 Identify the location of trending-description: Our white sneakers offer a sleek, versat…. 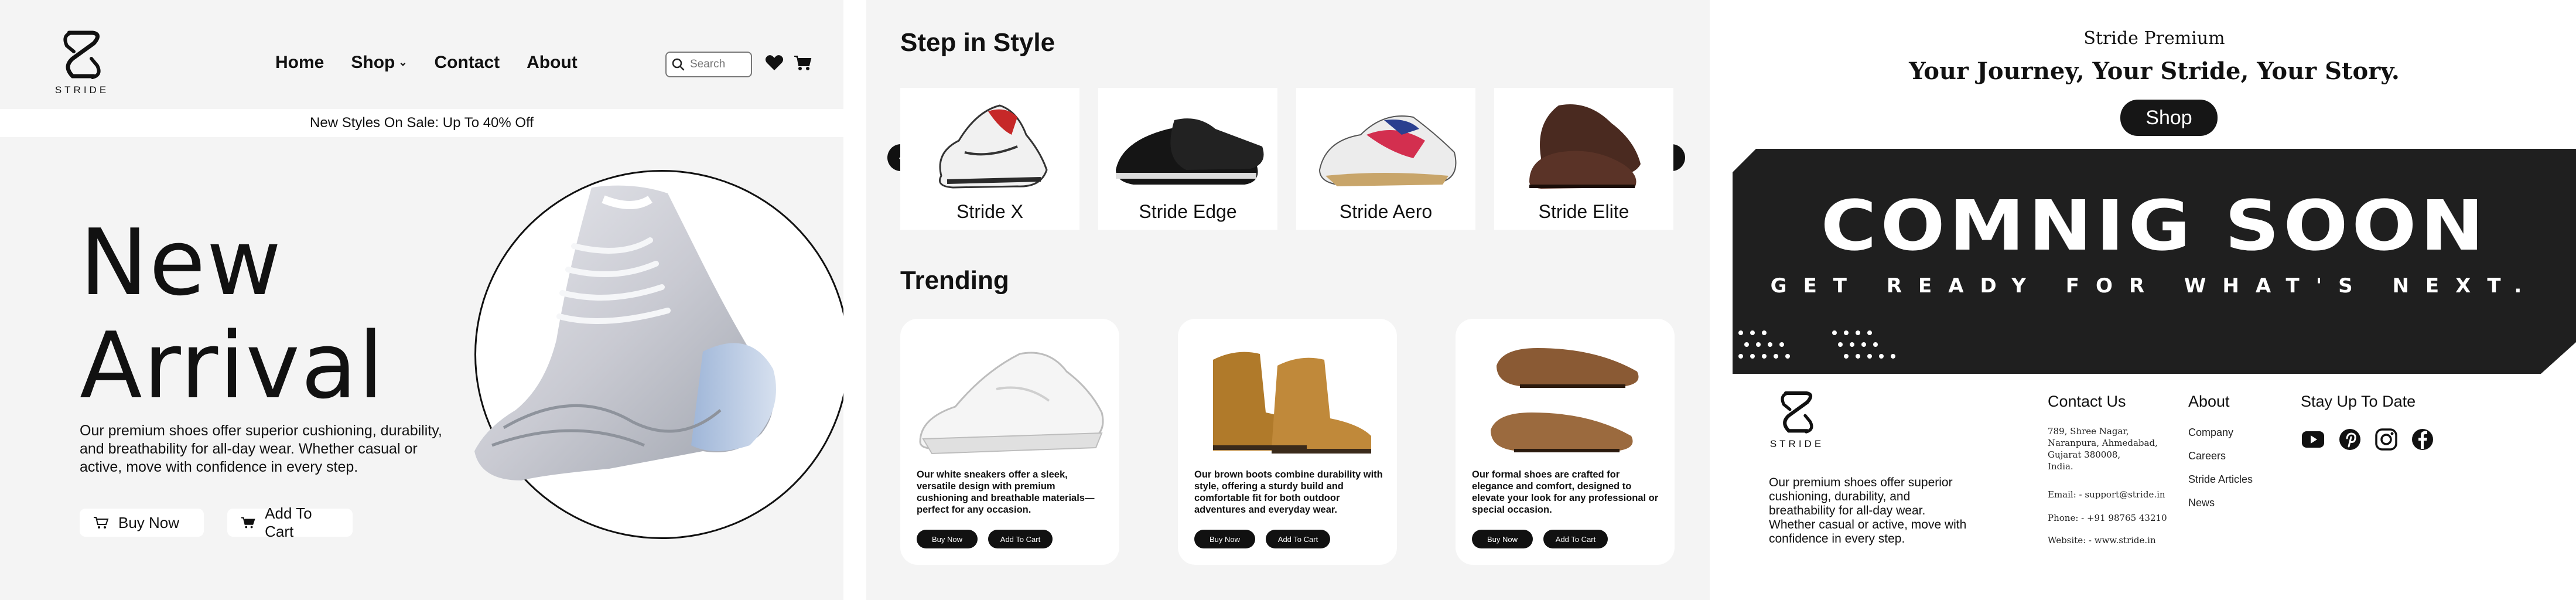
(1006, 492).